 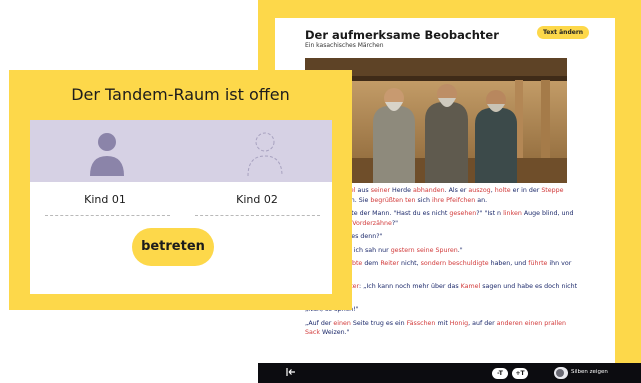 What do you see at coordinates (389, 263) in the screenshot?
I see `highlighted-word: Reiter` at bounding box center [389, 263].